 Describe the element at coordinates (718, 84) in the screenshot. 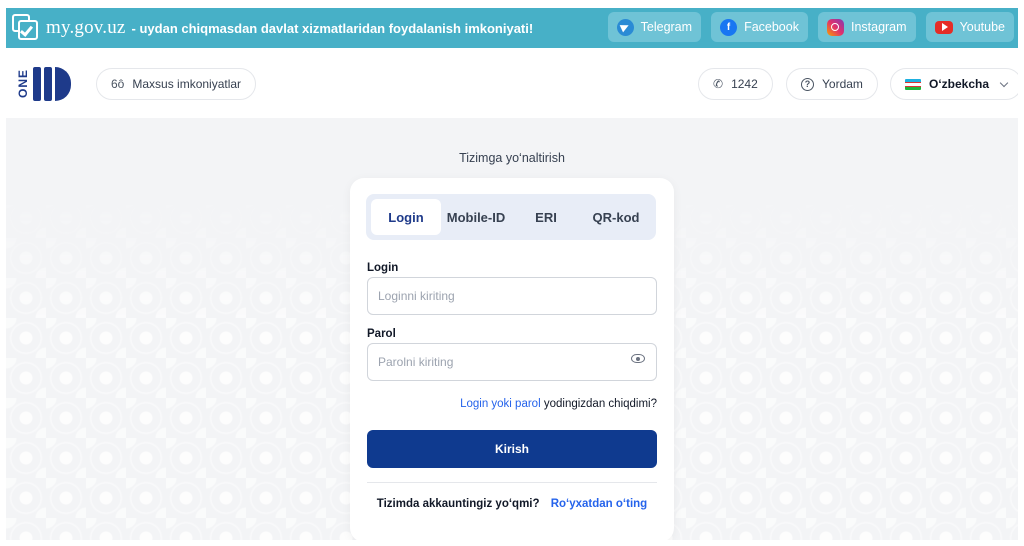

I see `phone-icon: ✆` at that location.